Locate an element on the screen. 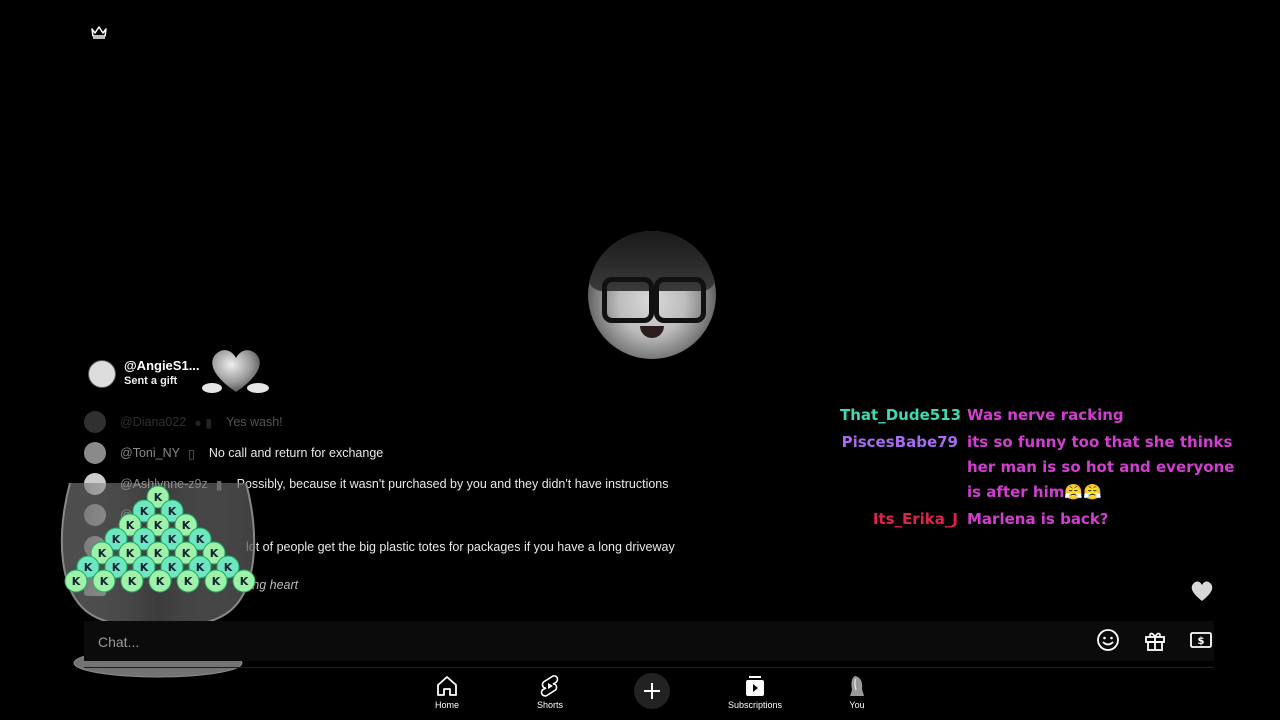 The image size is (1280, 720). chat-username: @Toni_NY is located at coordinates (150, 453).